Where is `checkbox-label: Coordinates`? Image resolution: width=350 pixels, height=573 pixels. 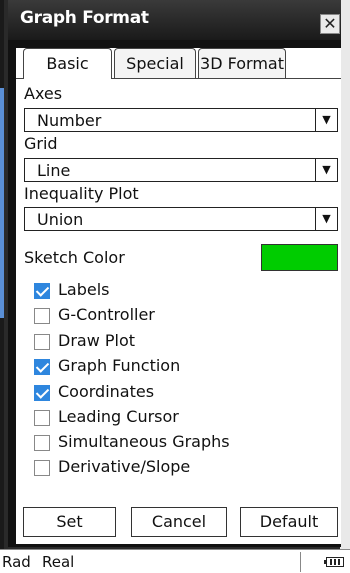
checkbox-label: Coordinates is located at coordinates (106, 391).